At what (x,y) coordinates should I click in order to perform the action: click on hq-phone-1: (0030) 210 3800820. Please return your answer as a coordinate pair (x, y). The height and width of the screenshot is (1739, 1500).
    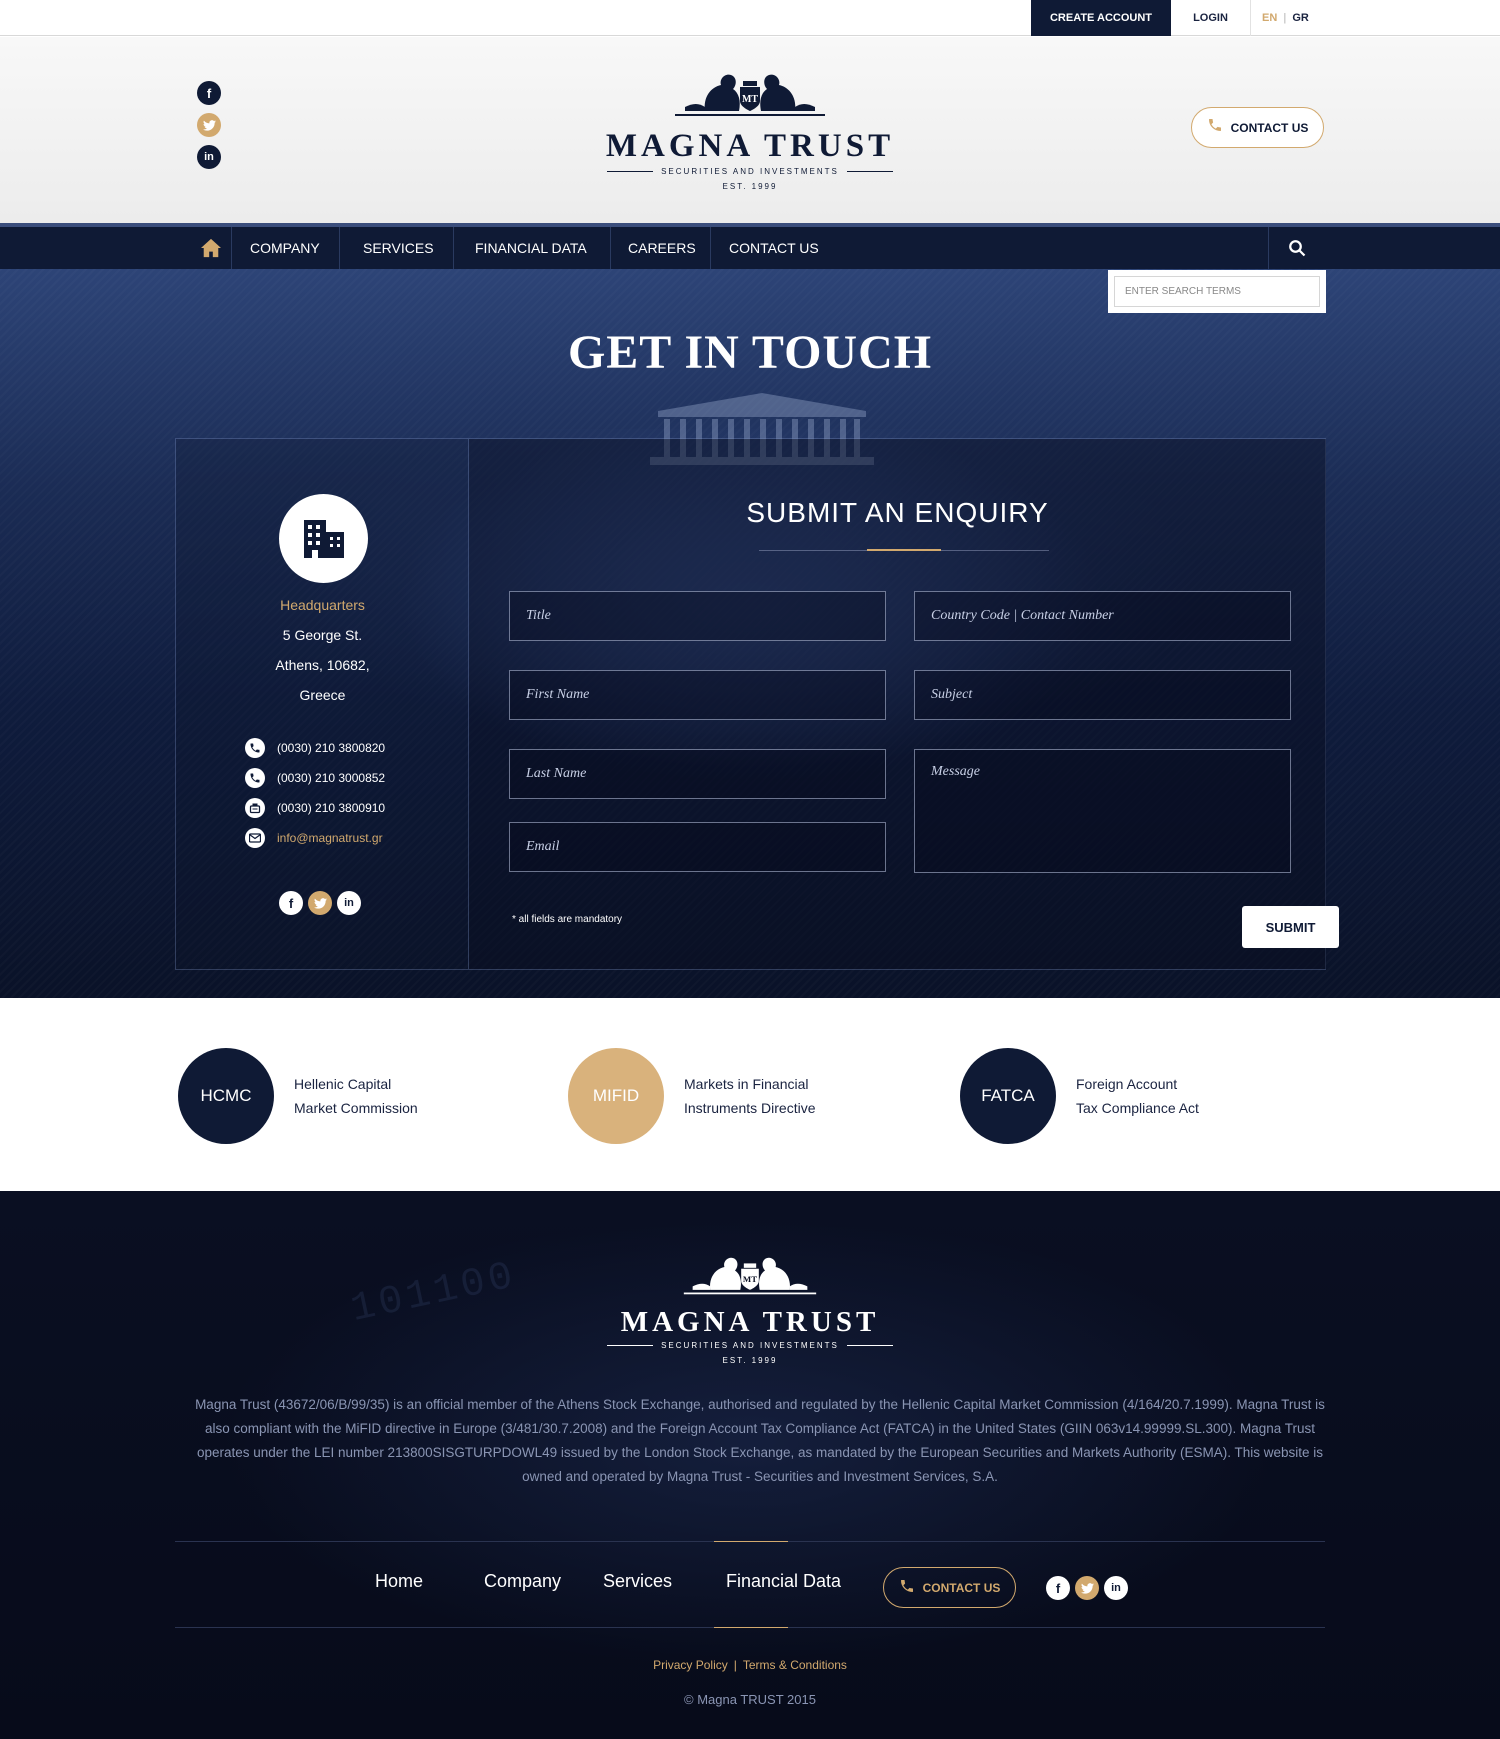
    Looking at the image, I should click on (315, 748).